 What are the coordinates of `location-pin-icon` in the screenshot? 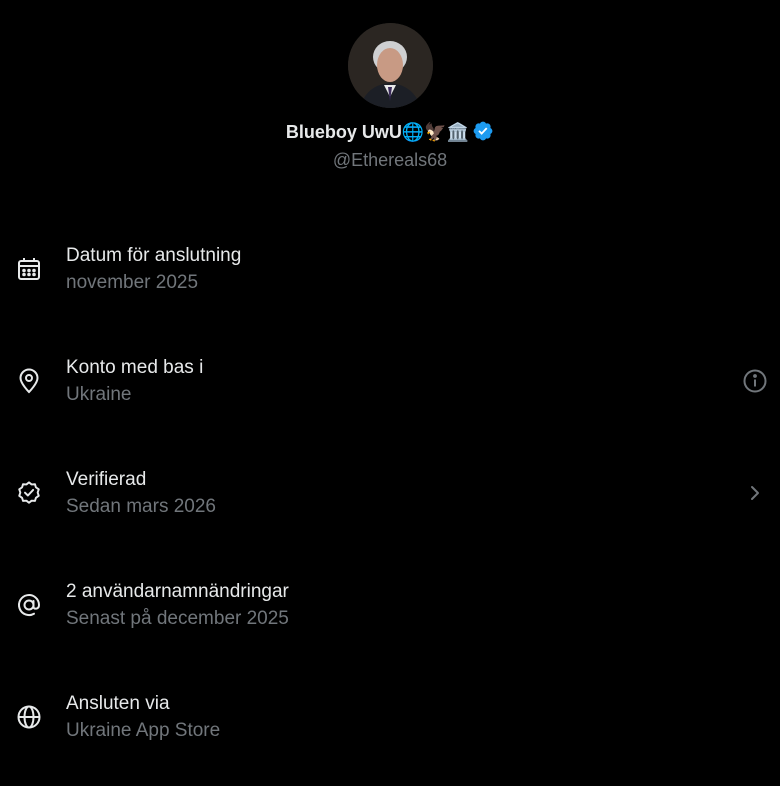 It's located at (29, 381).